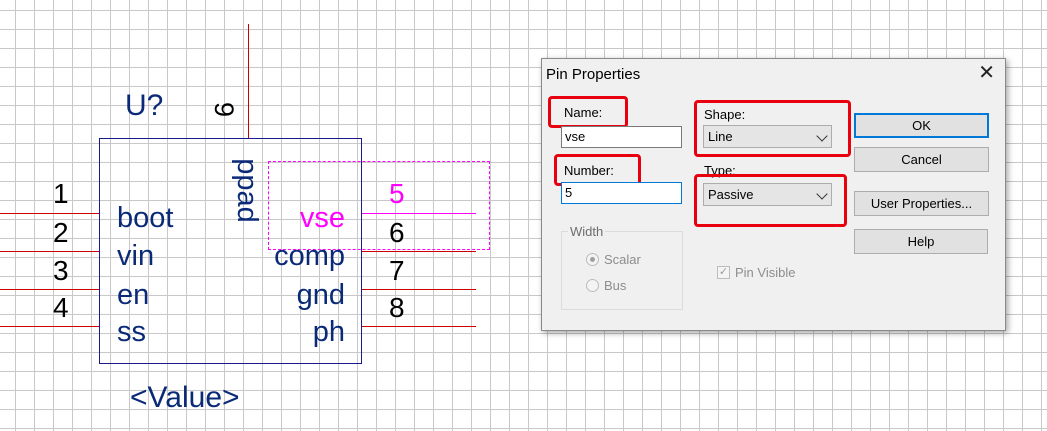  What do you see at coordinates (593, 74) in the screenshot?
I see `dialog-title: Pin Properties` at bounding box center [593, 74].